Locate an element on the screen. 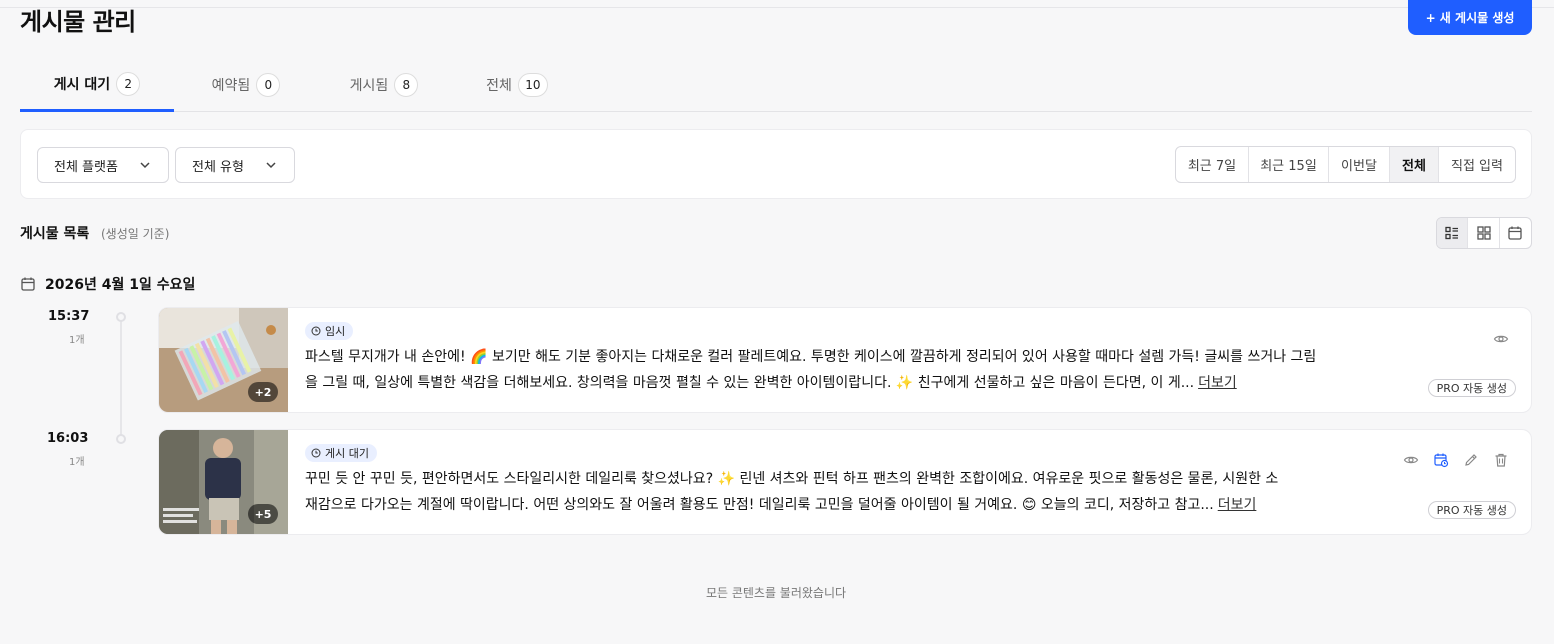  tab-count: 2 is located at coordinates (128, 83).